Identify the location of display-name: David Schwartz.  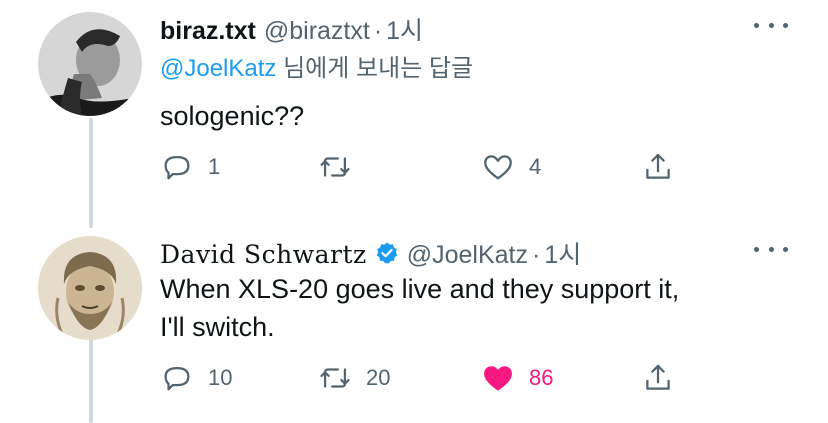
(263, 254).